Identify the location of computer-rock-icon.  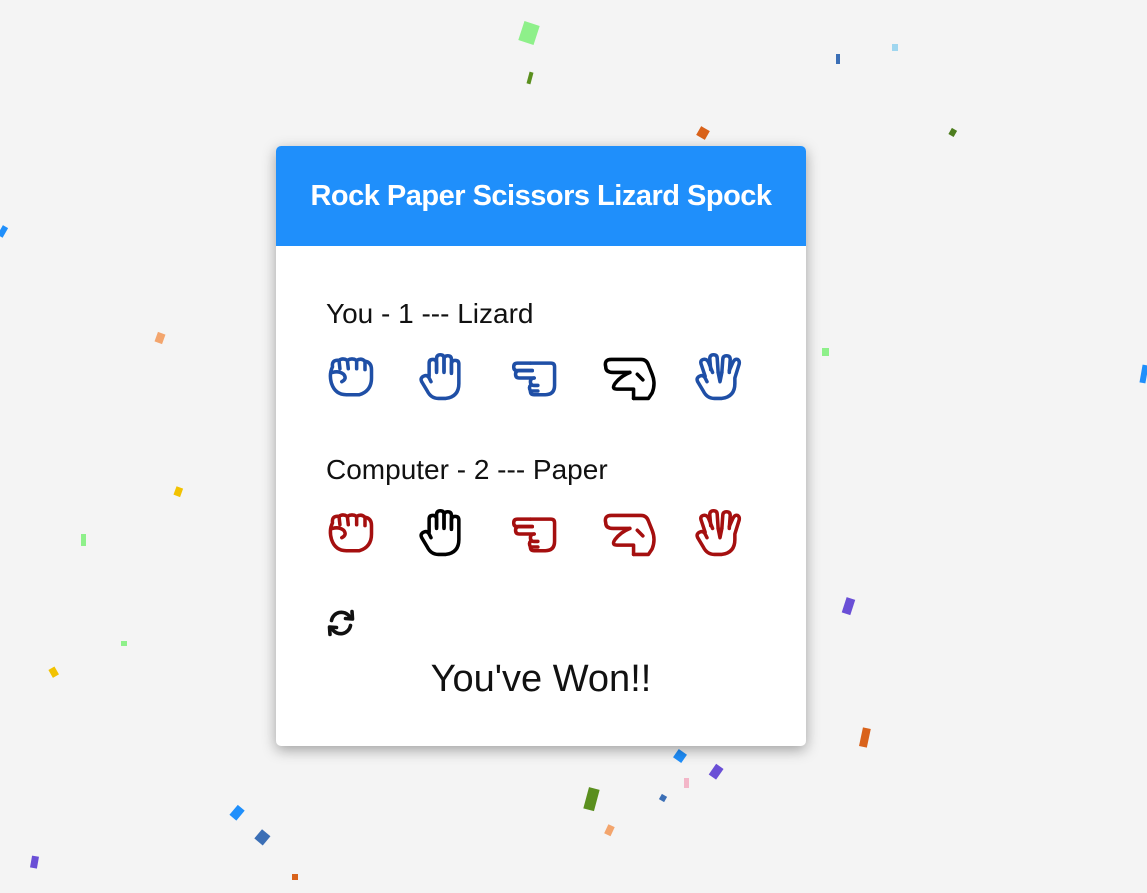
(352, 534).